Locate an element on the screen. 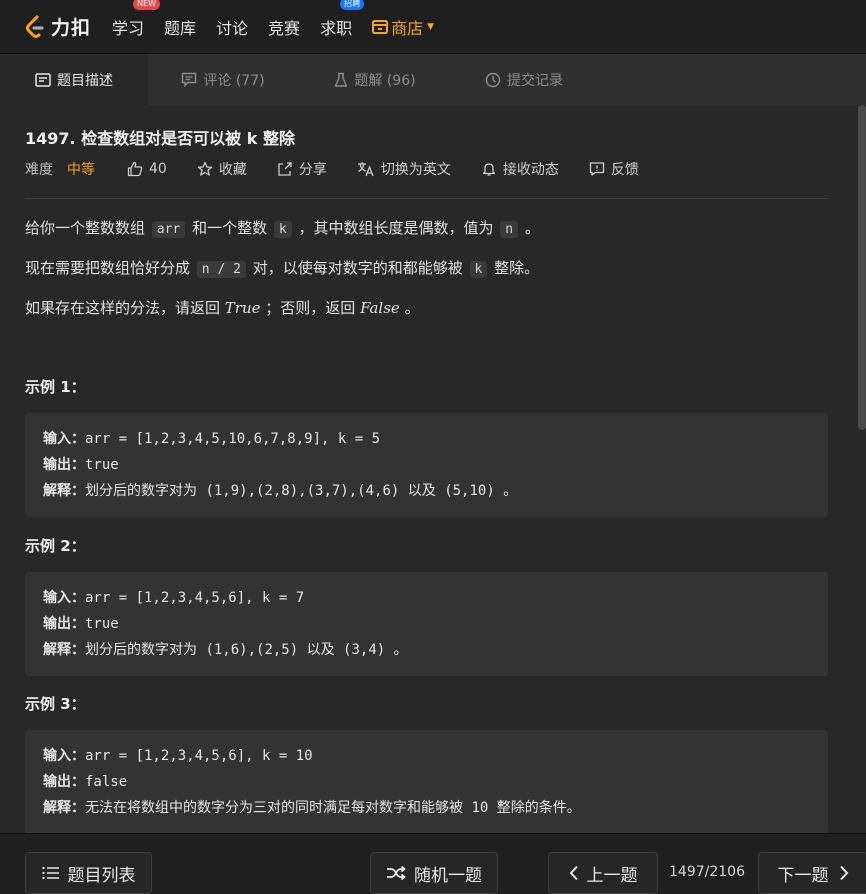 The image size is (866, 894). text: 整除的条件。 is located at coordinates (538, 808).